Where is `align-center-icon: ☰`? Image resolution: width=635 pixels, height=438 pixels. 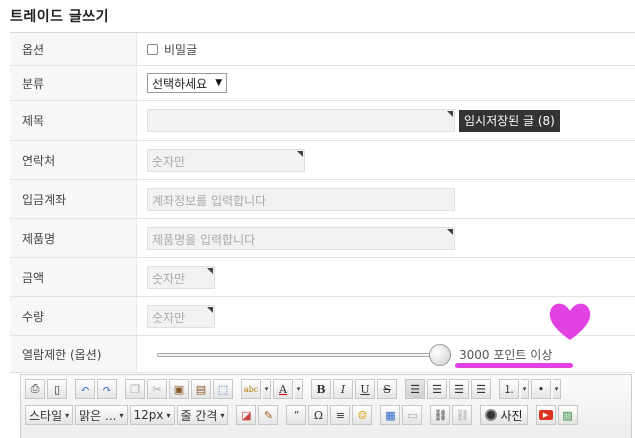
align-center-icon: ☰ is located at coordinates (437, 389).